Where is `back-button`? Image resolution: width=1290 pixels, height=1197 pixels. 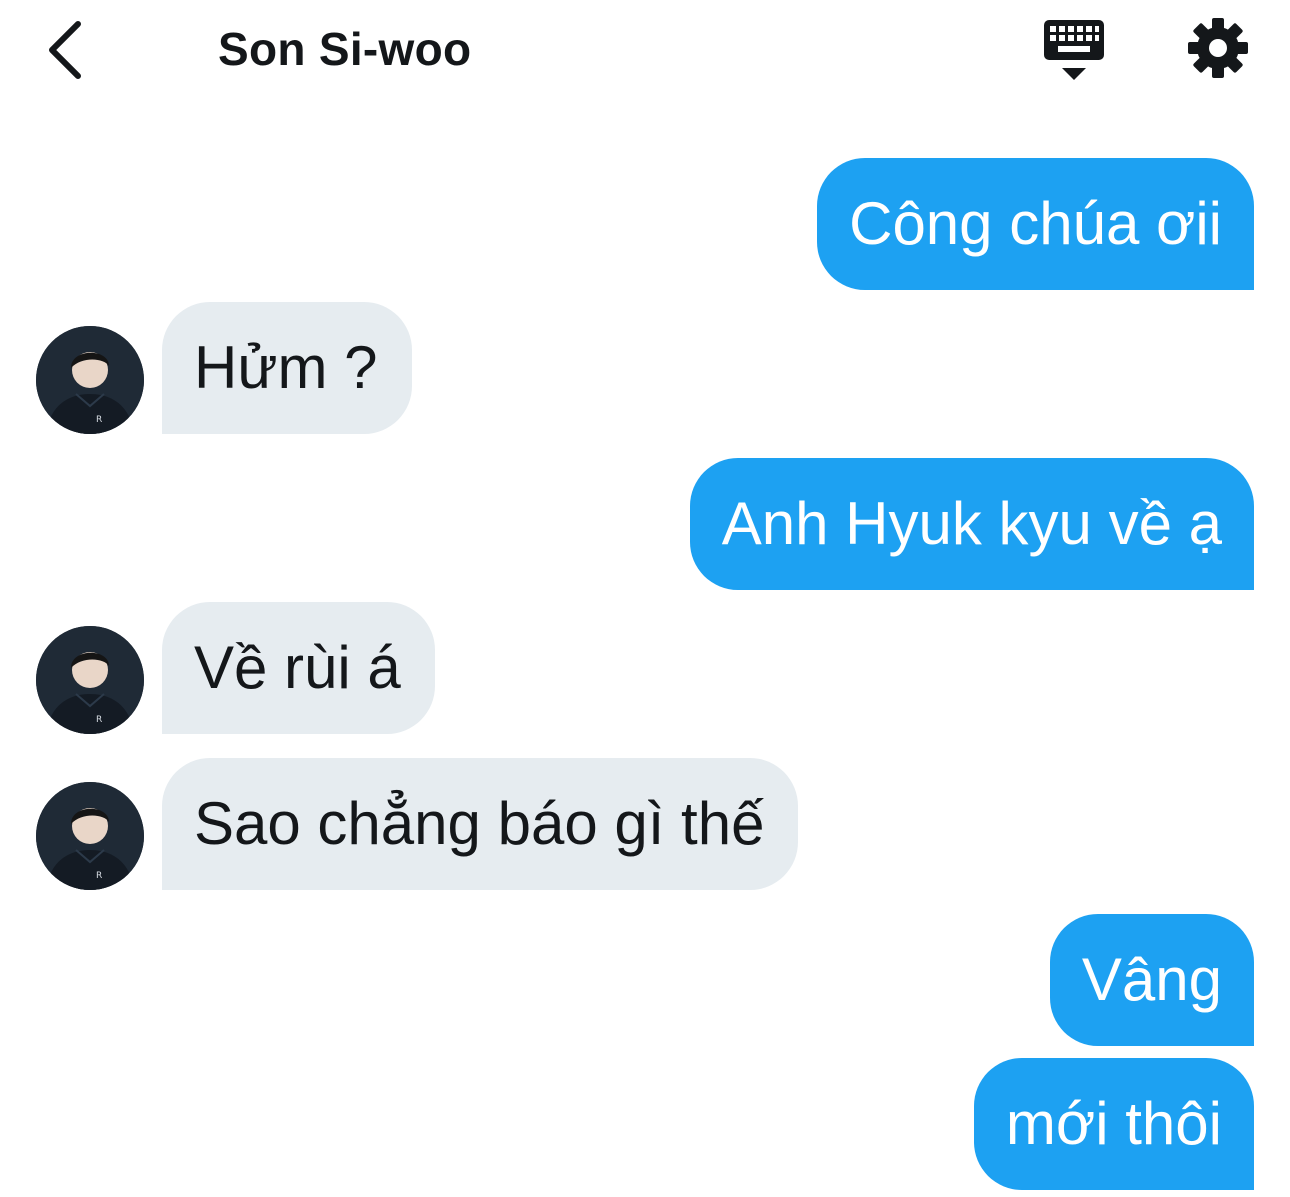
back-button is located at coordinates (68, 50).